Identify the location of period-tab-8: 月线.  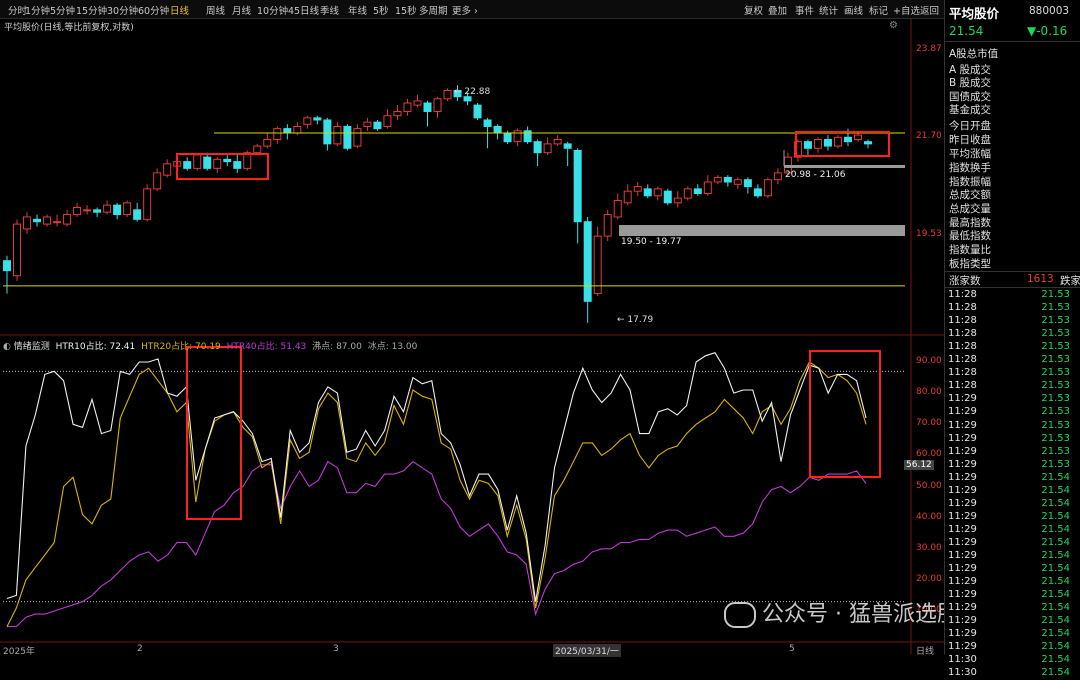
(241, 10).